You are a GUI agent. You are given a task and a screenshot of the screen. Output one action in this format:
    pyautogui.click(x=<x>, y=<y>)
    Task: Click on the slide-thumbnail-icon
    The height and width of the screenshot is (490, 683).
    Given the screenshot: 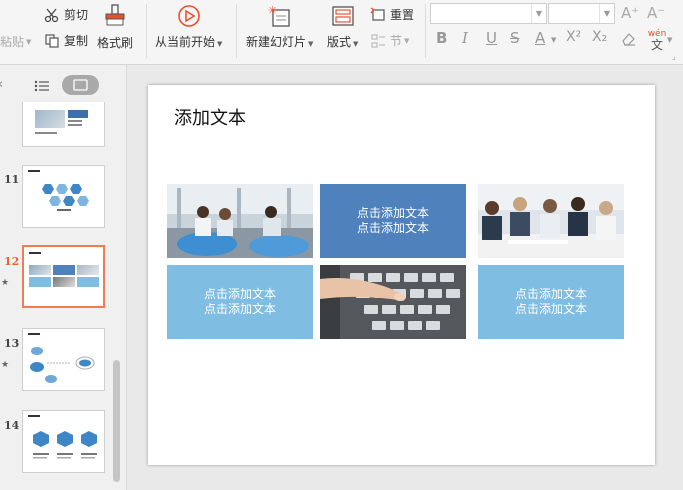 What is the action you would take?
    pyautogui.click(x=80, y=85)
    